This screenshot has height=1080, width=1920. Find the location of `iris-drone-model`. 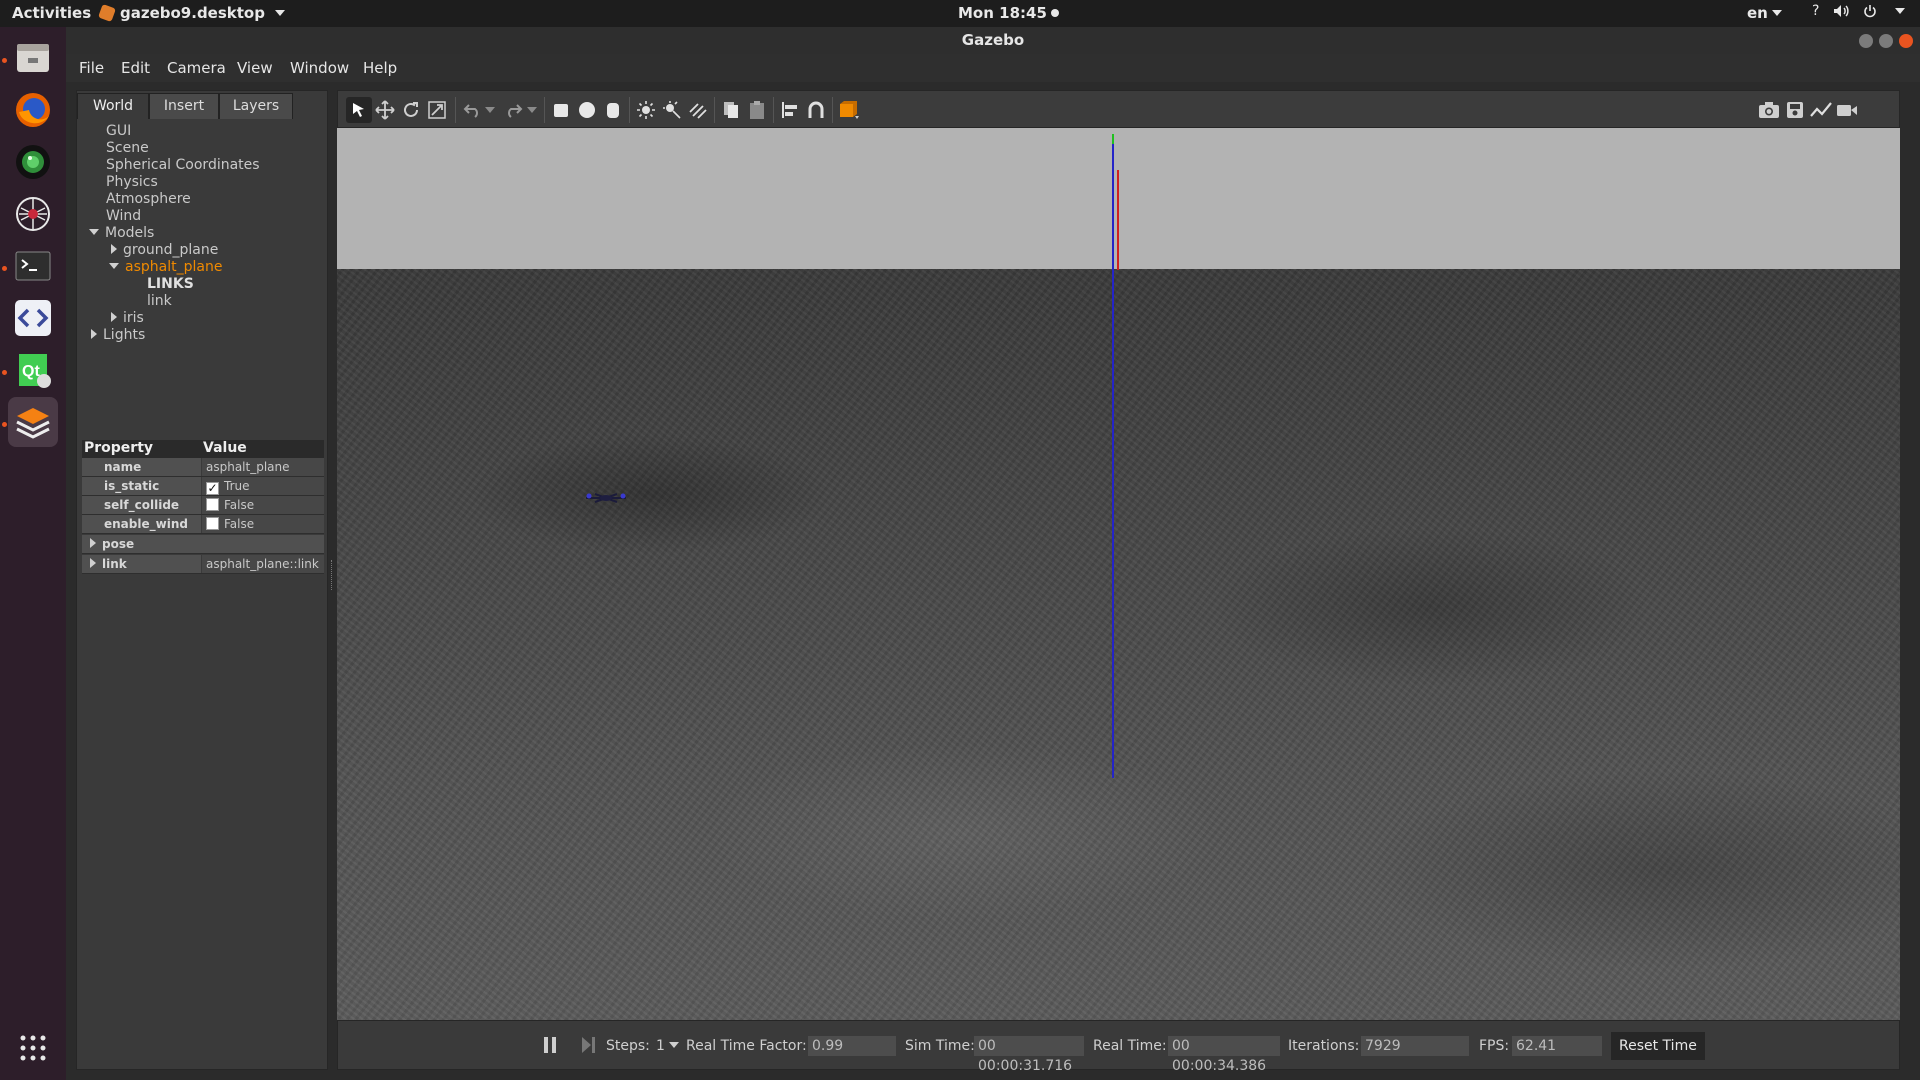

iris-drone-model is located at coordinates (606, 498).